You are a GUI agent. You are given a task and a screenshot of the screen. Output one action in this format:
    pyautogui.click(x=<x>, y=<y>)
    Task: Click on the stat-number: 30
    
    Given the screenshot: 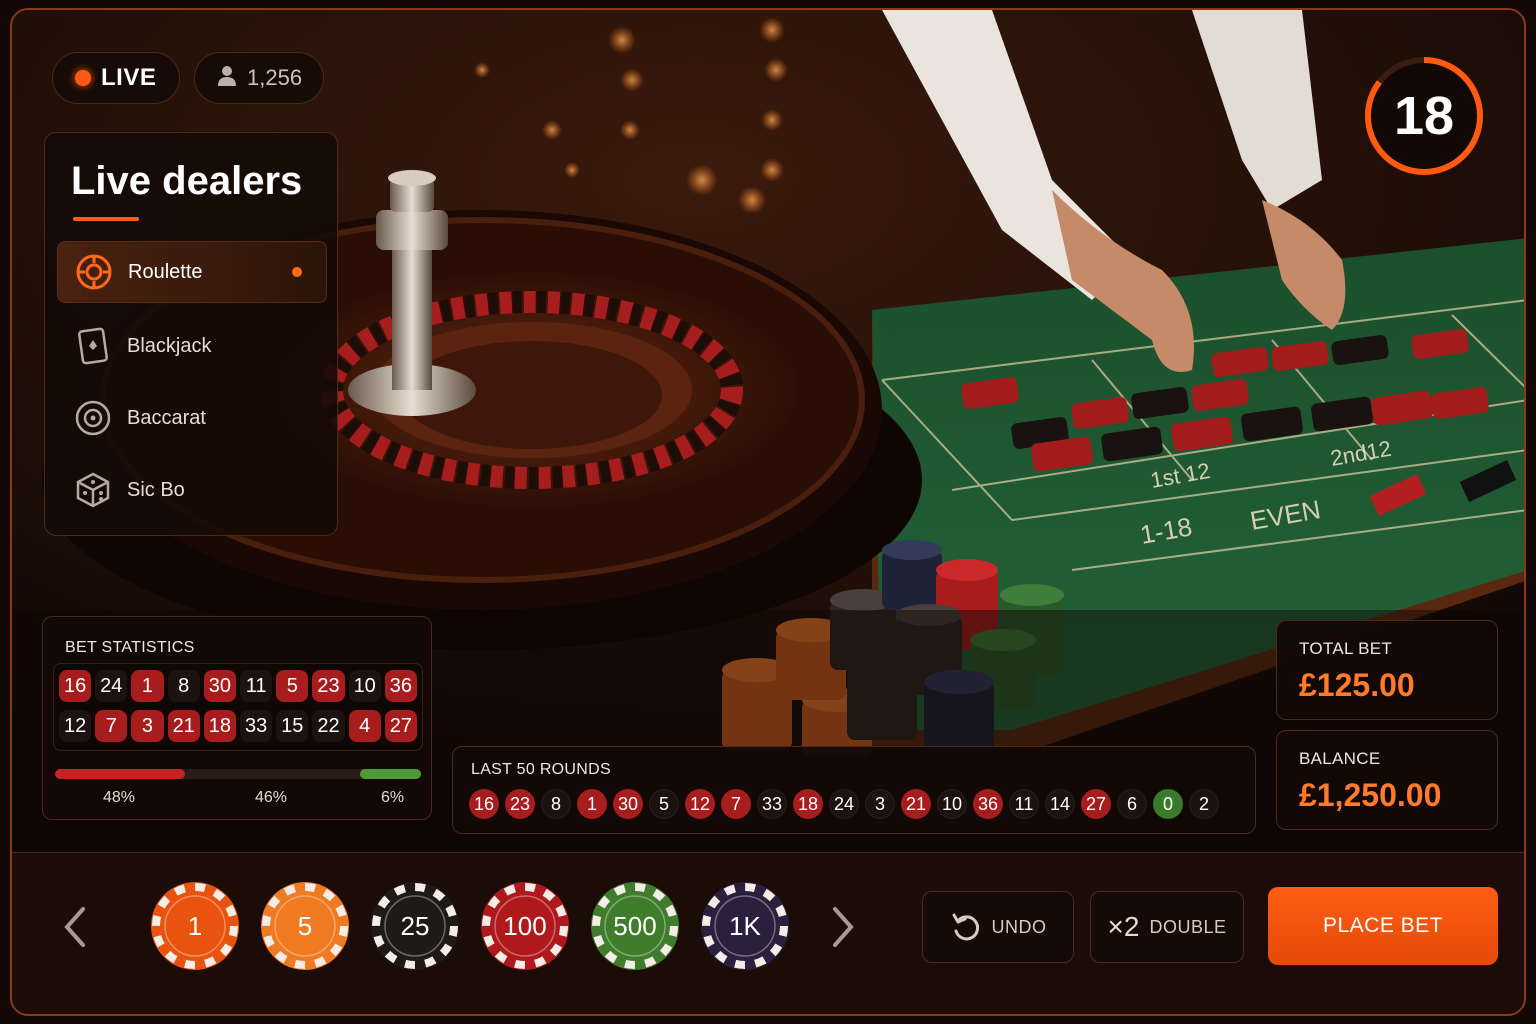 What is the action you would take?
    pyautogui.click(x=219, y=686)
    